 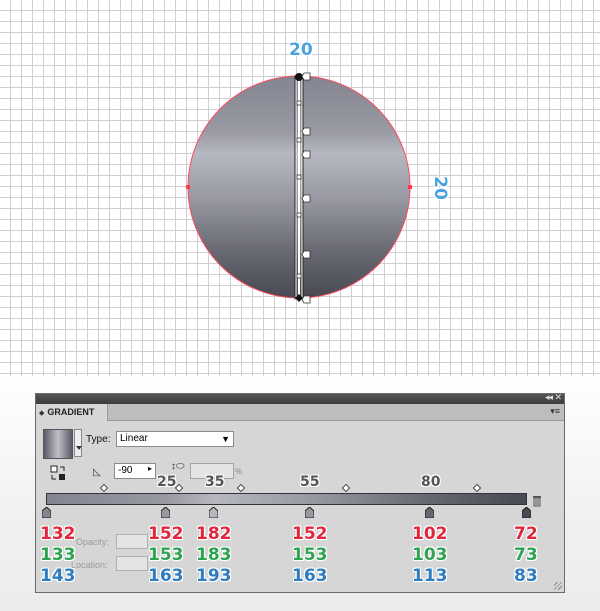 I want to click on stop-rgb-values: 182 183 193, so click(x=214, y=555).